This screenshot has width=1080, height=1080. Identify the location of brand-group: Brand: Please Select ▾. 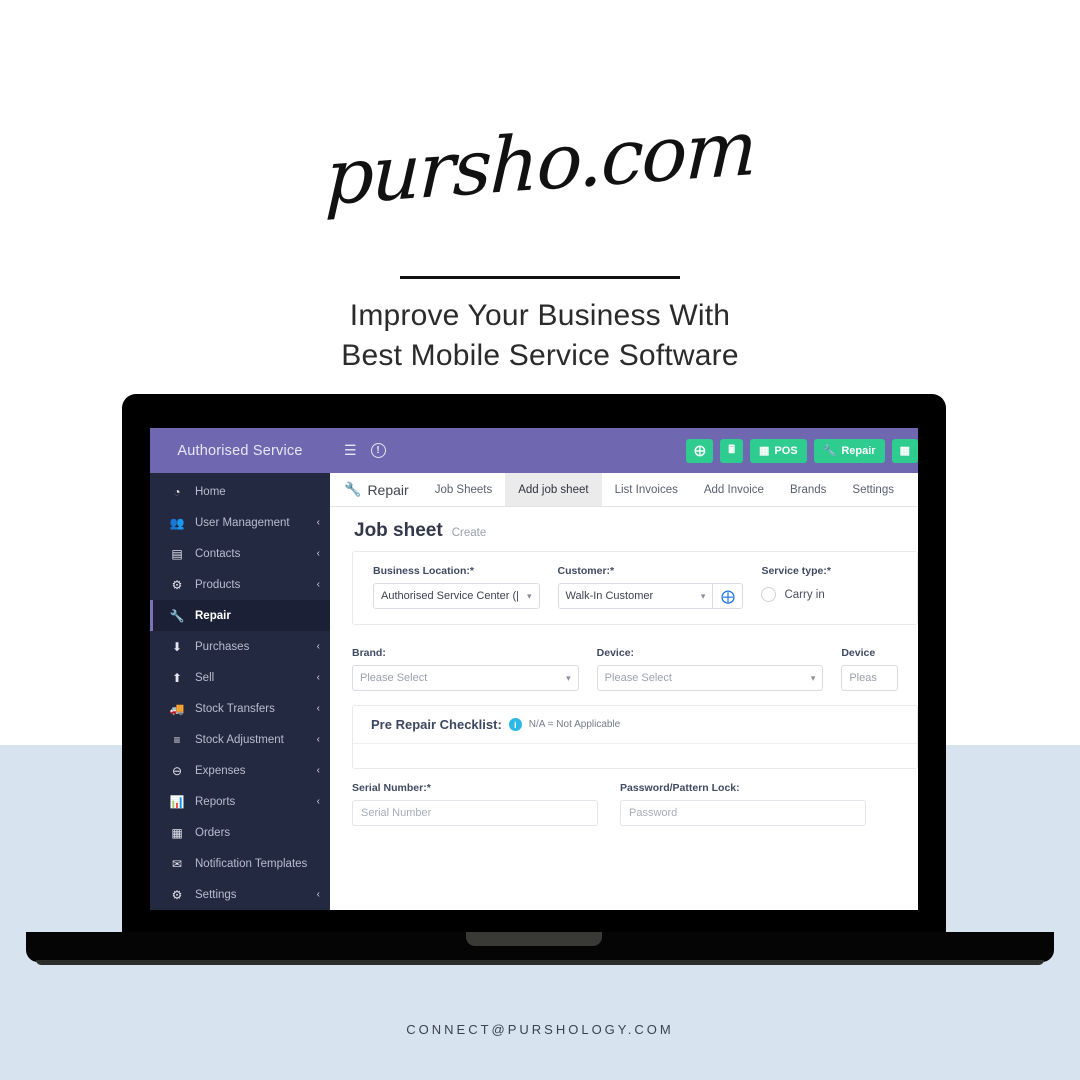
(465, 669).